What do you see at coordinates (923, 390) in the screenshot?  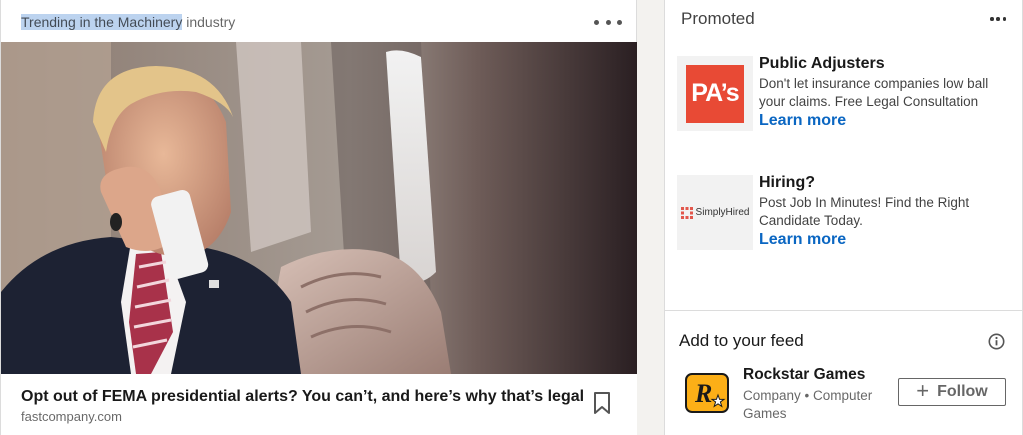 I see `plus-icon: +` at bounding box center [923, 390].